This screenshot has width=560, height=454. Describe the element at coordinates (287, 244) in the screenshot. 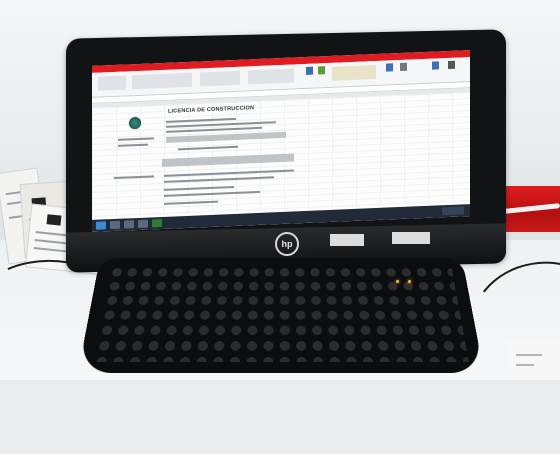

I see `hp-logo: hp` at that location.